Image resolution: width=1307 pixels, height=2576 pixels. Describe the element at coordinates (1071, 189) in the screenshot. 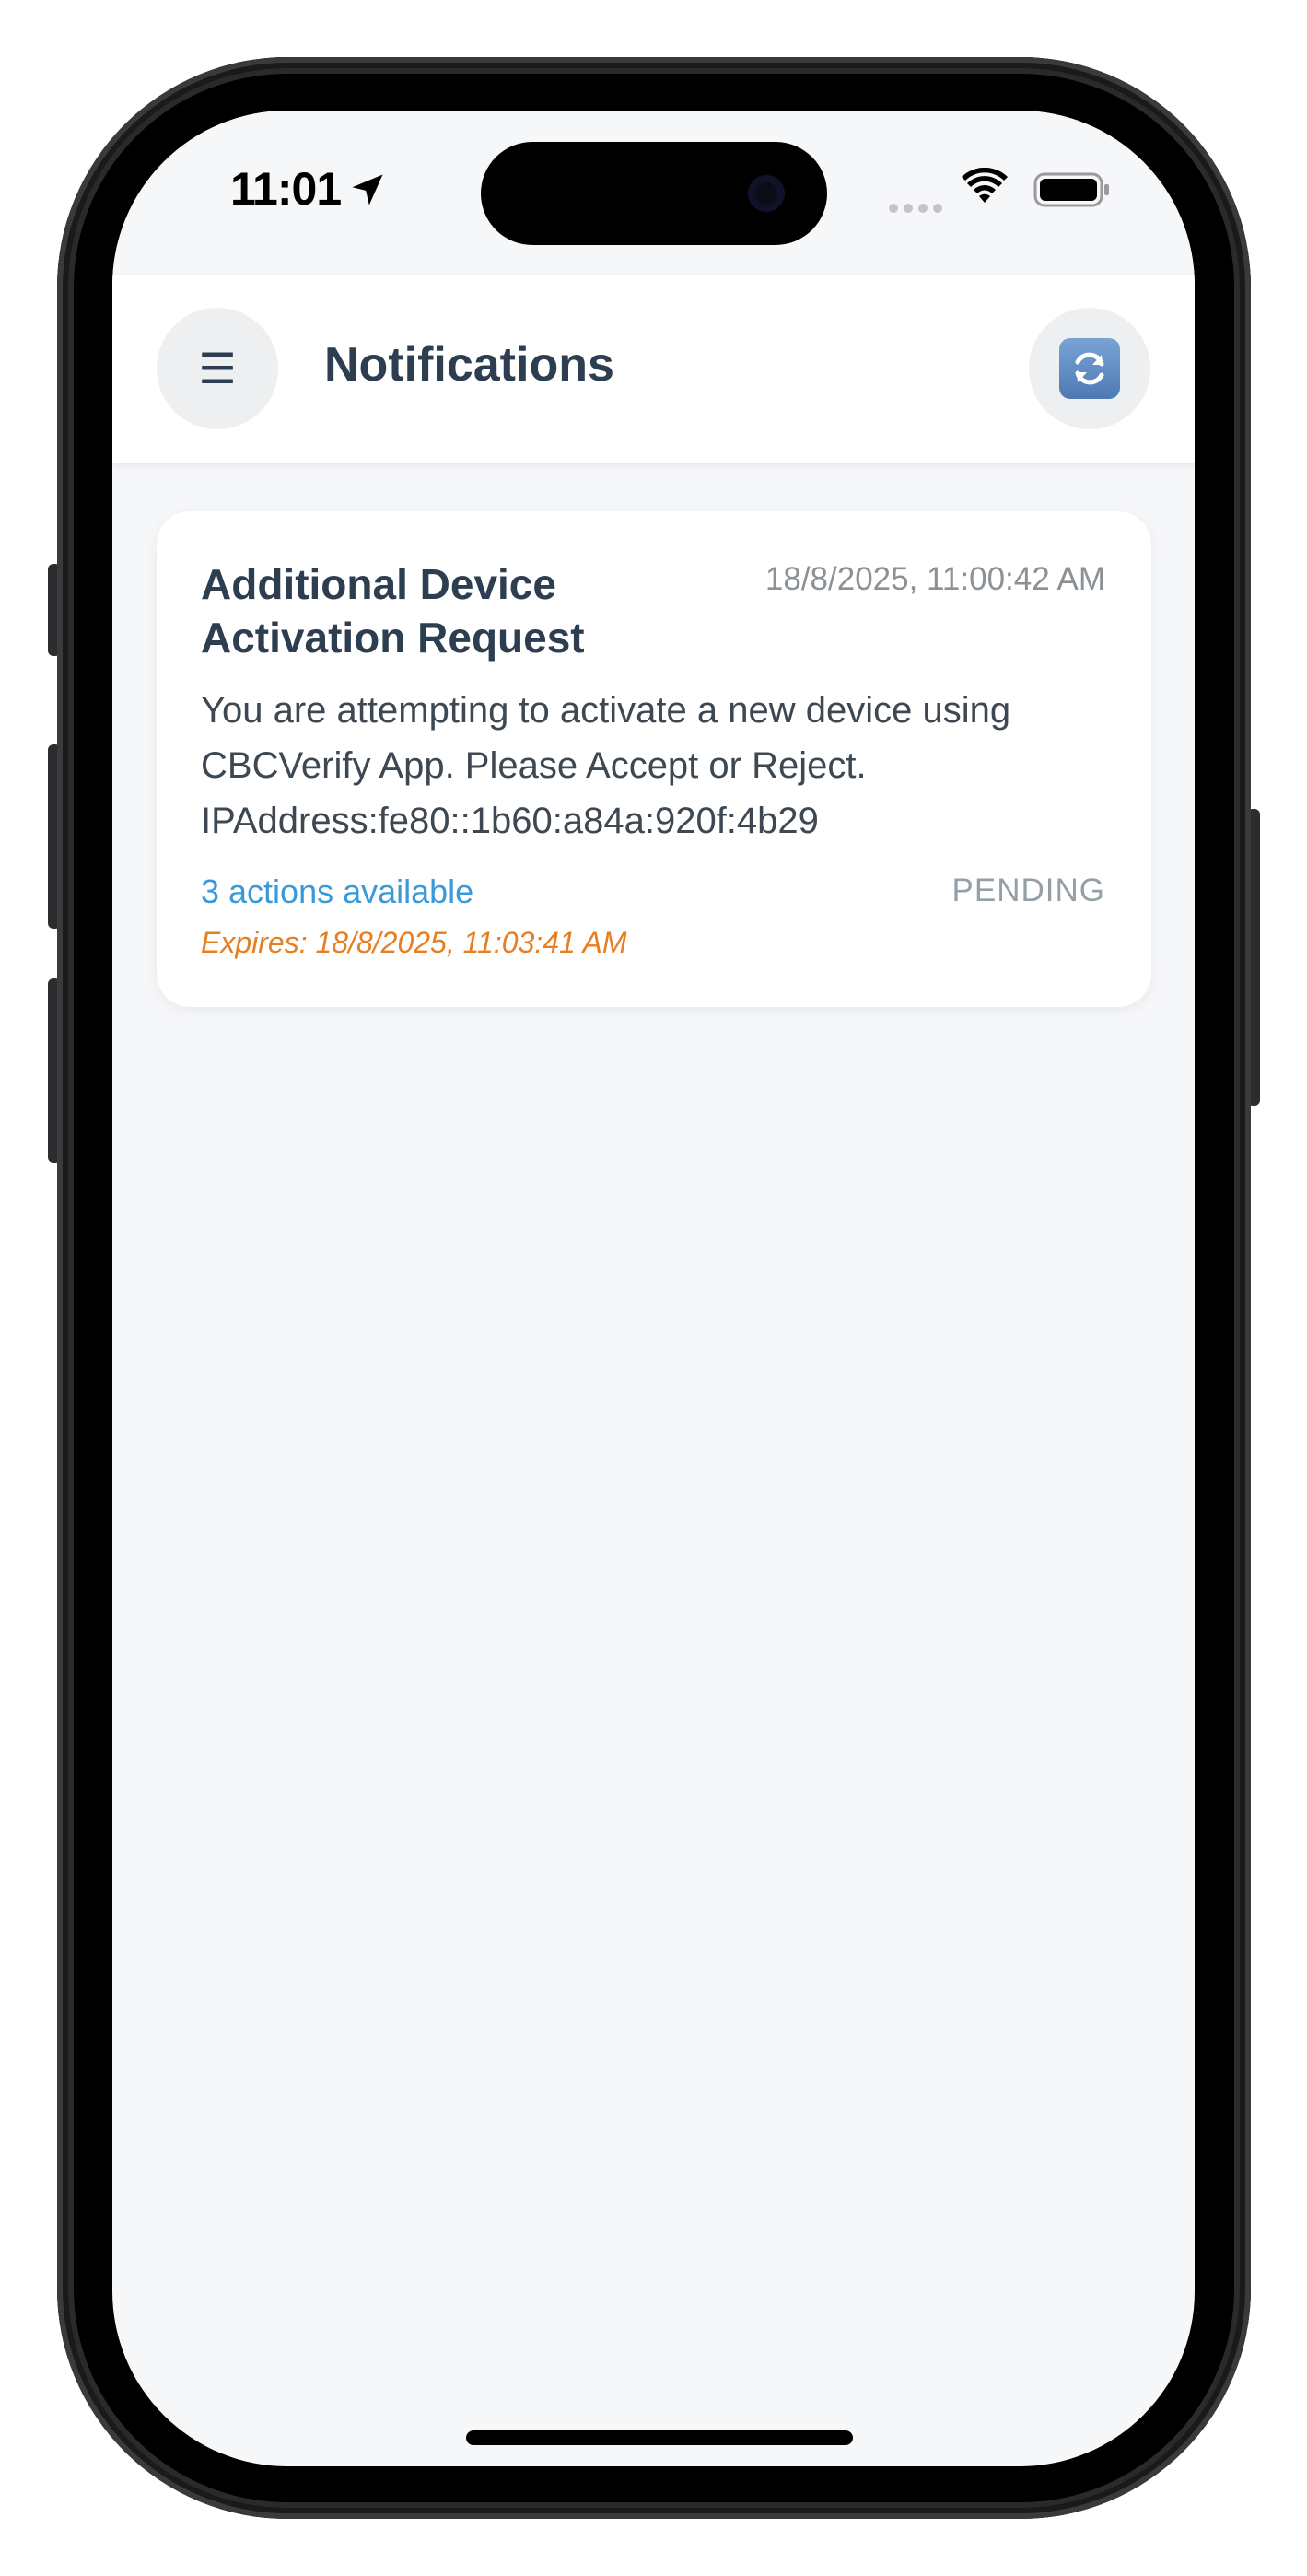

I see `battery-icon` at that location.